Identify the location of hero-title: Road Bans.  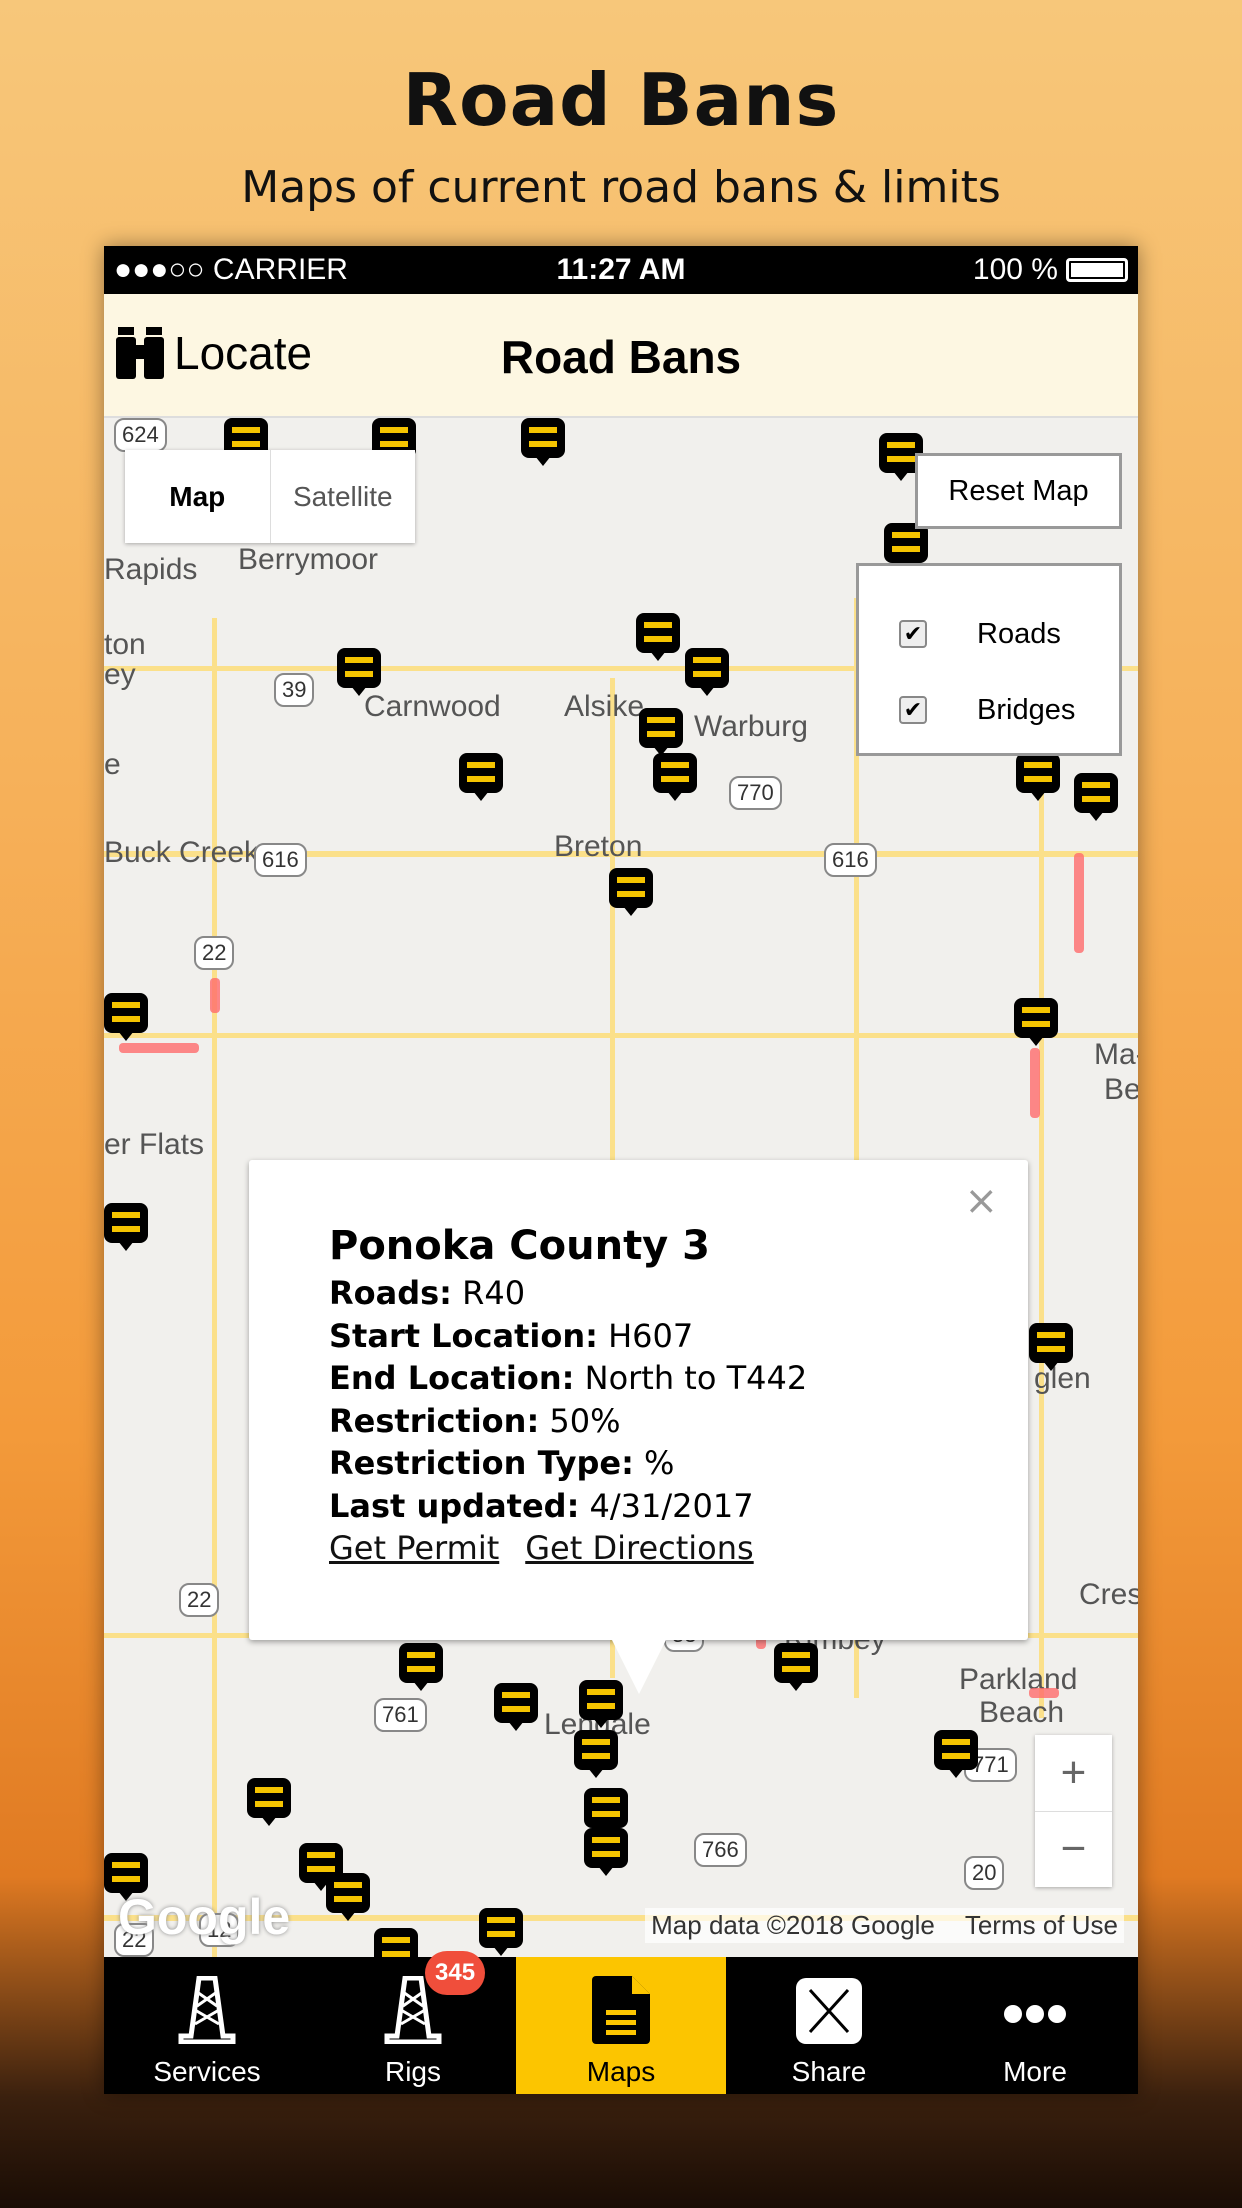
(621, 100).